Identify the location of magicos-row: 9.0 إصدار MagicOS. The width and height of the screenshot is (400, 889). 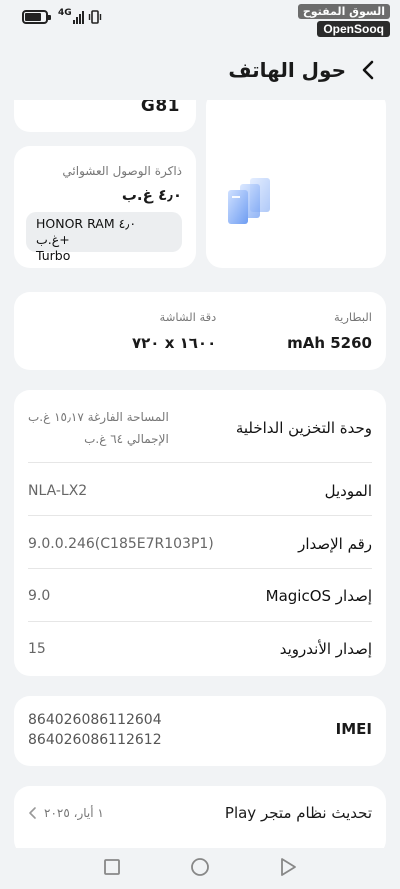
(200, 596).